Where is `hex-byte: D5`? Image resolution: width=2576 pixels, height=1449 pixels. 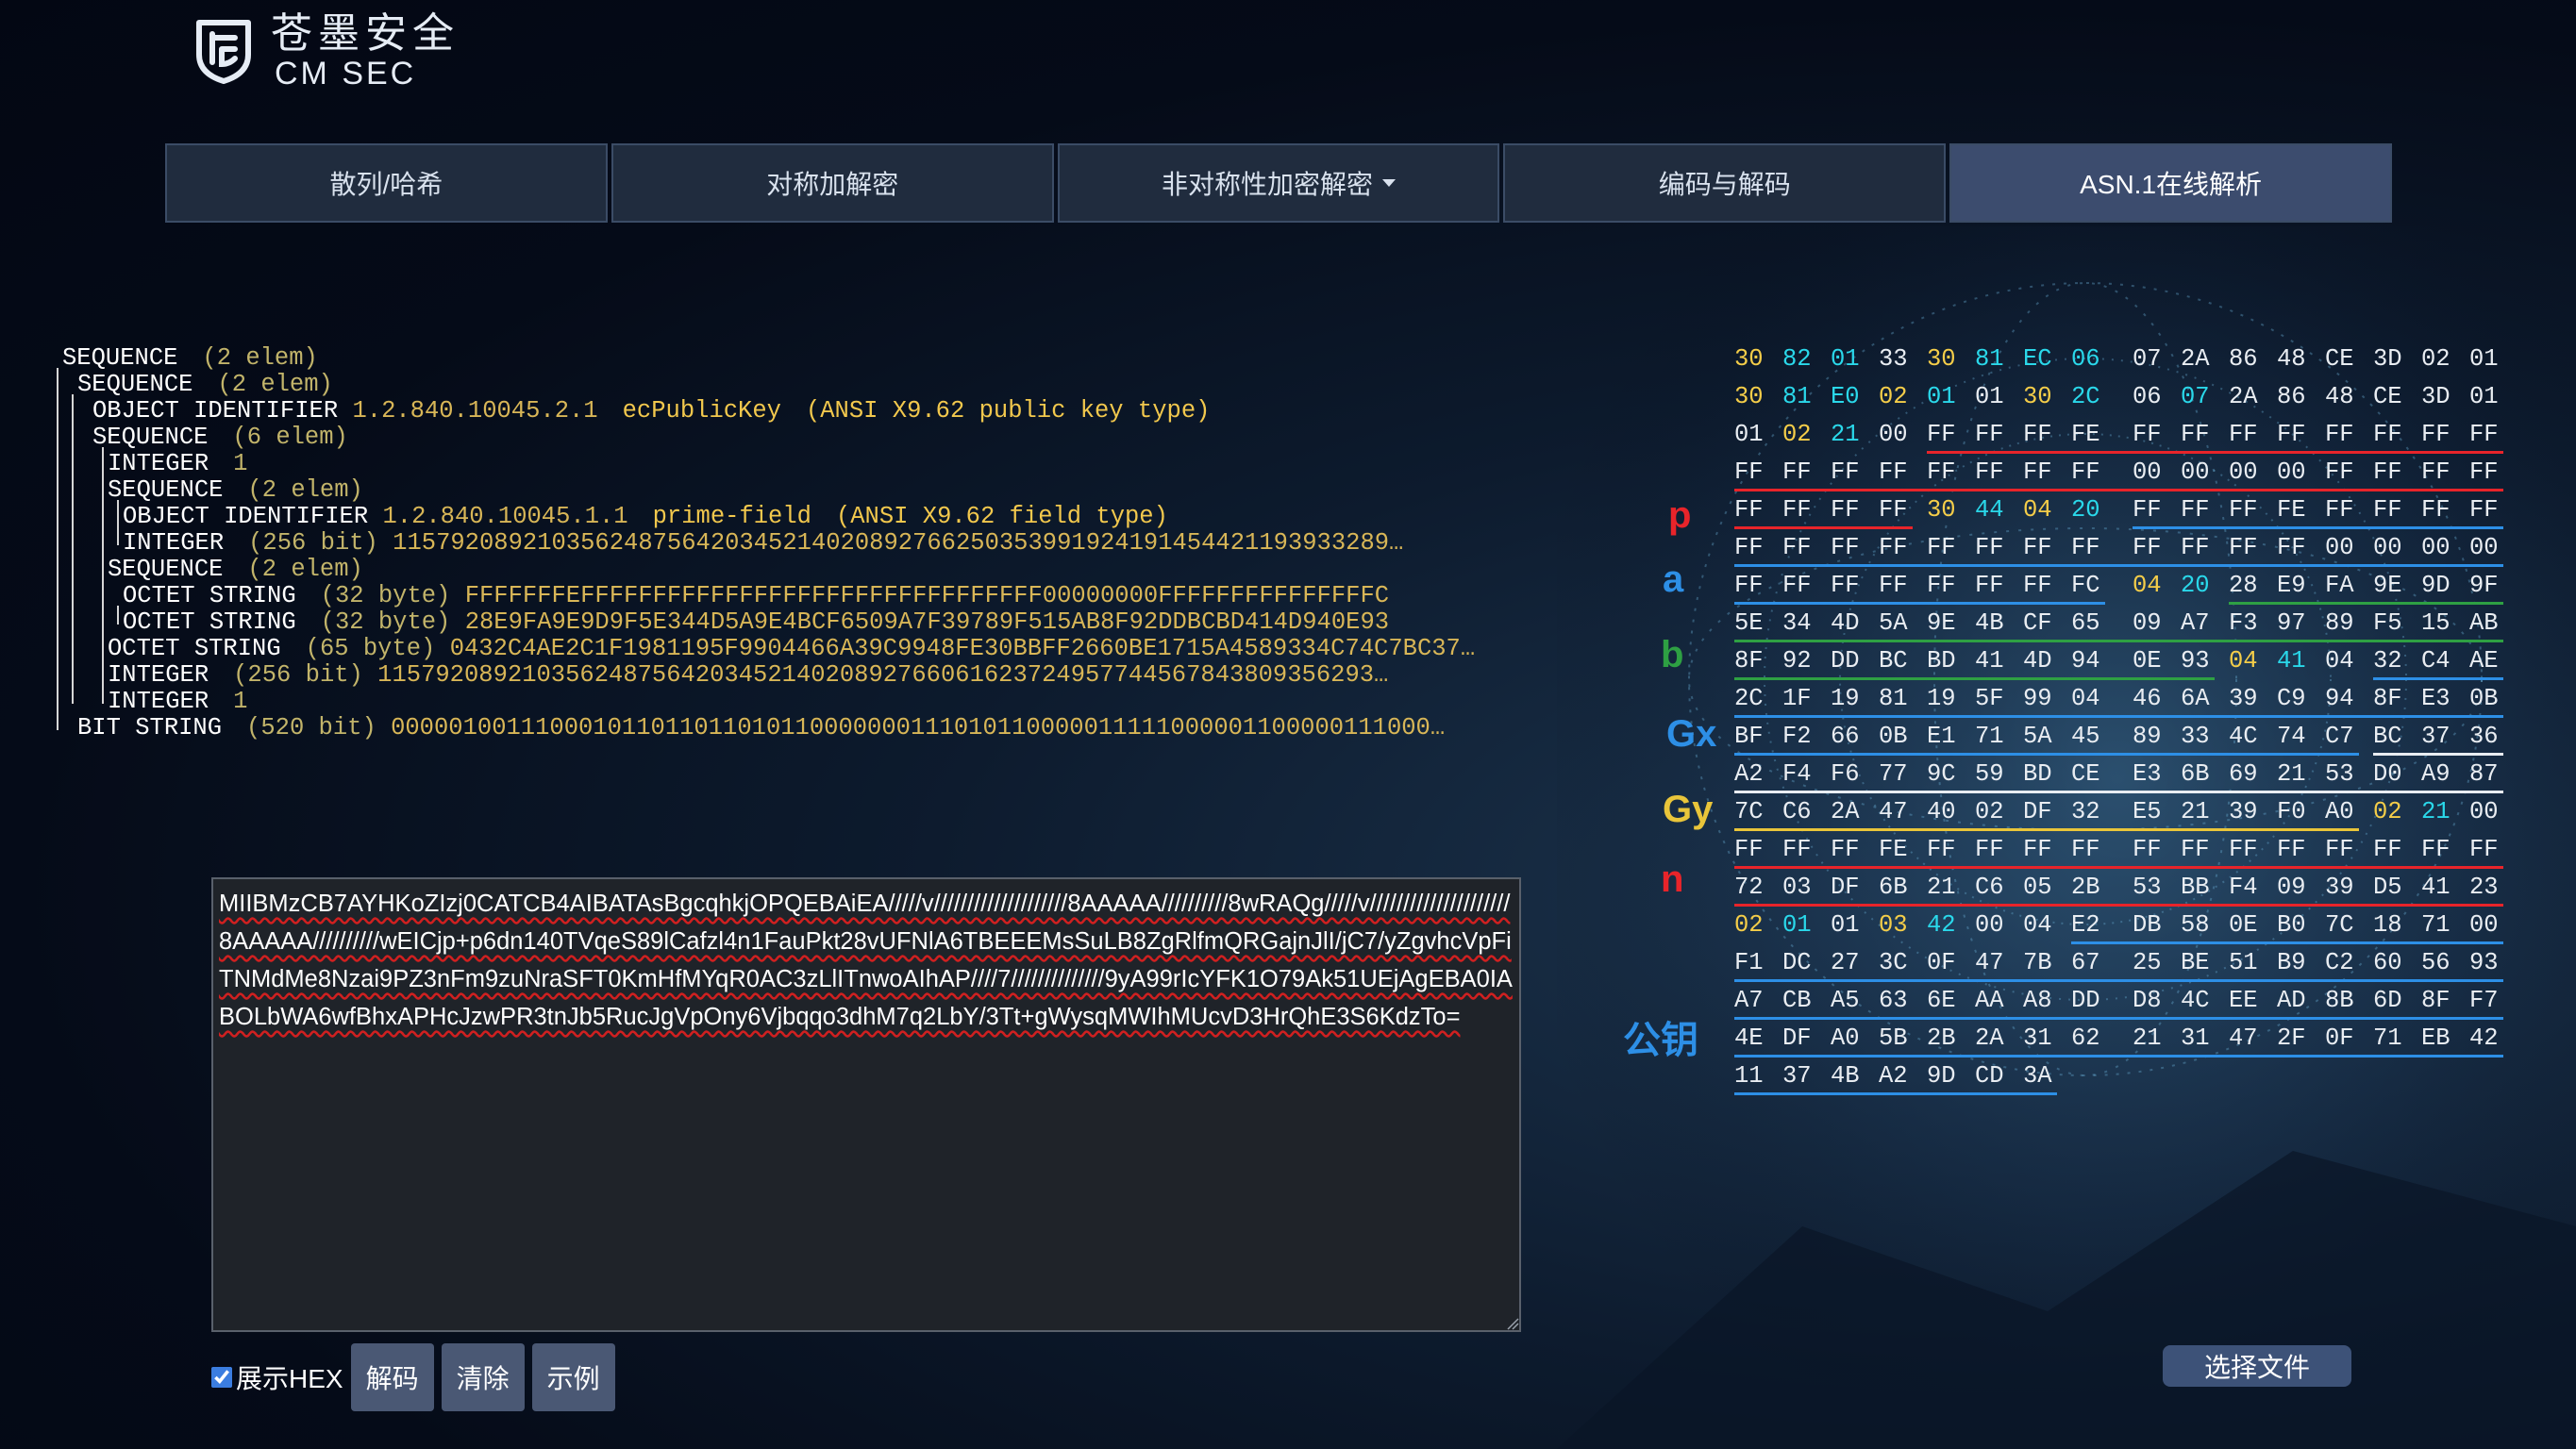 hex-byte: D5 is located at coordinates (2387, 888).